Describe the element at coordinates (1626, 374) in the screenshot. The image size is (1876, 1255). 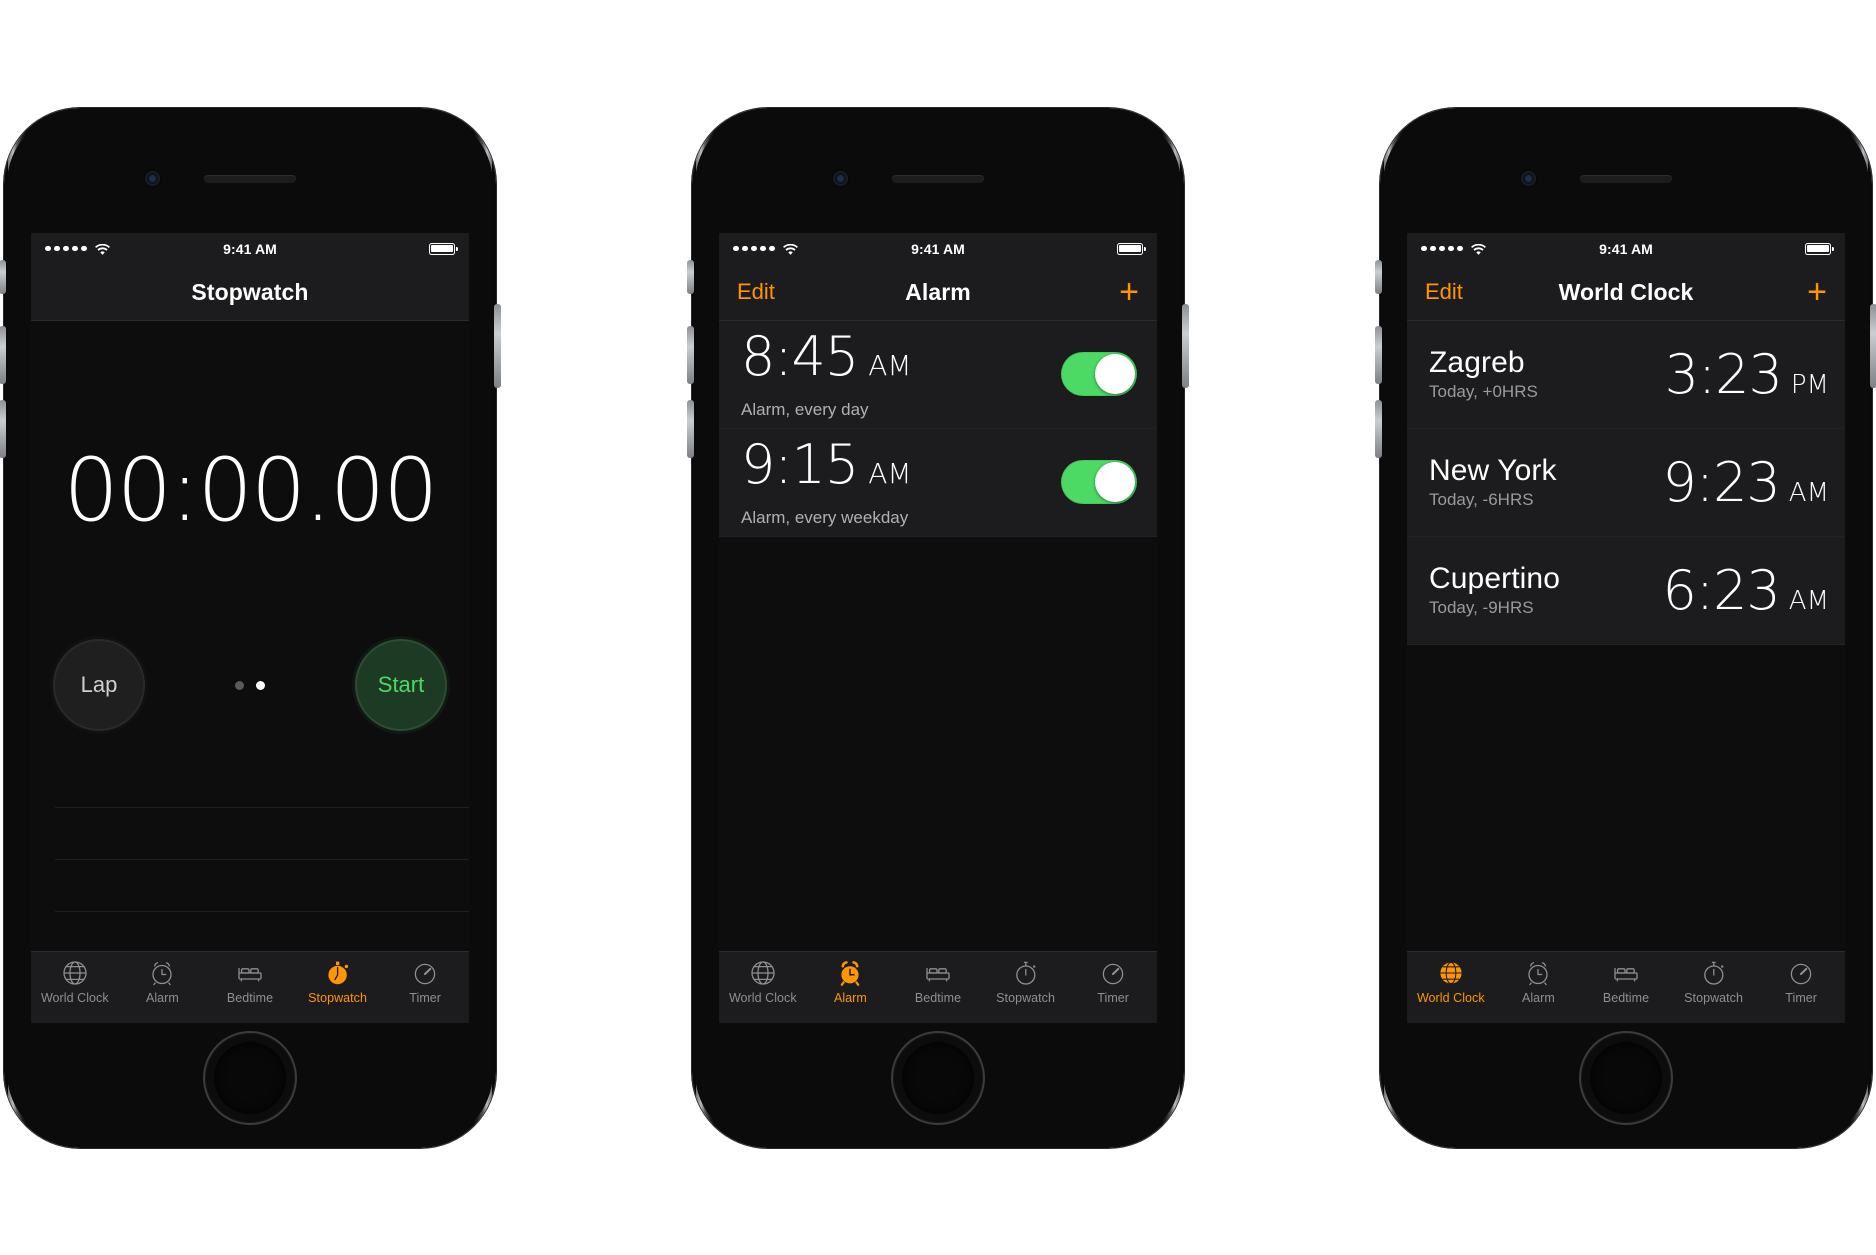
I see `world-clock-row: Zagreb Today, +0HRS 3:23 PM` at that location.